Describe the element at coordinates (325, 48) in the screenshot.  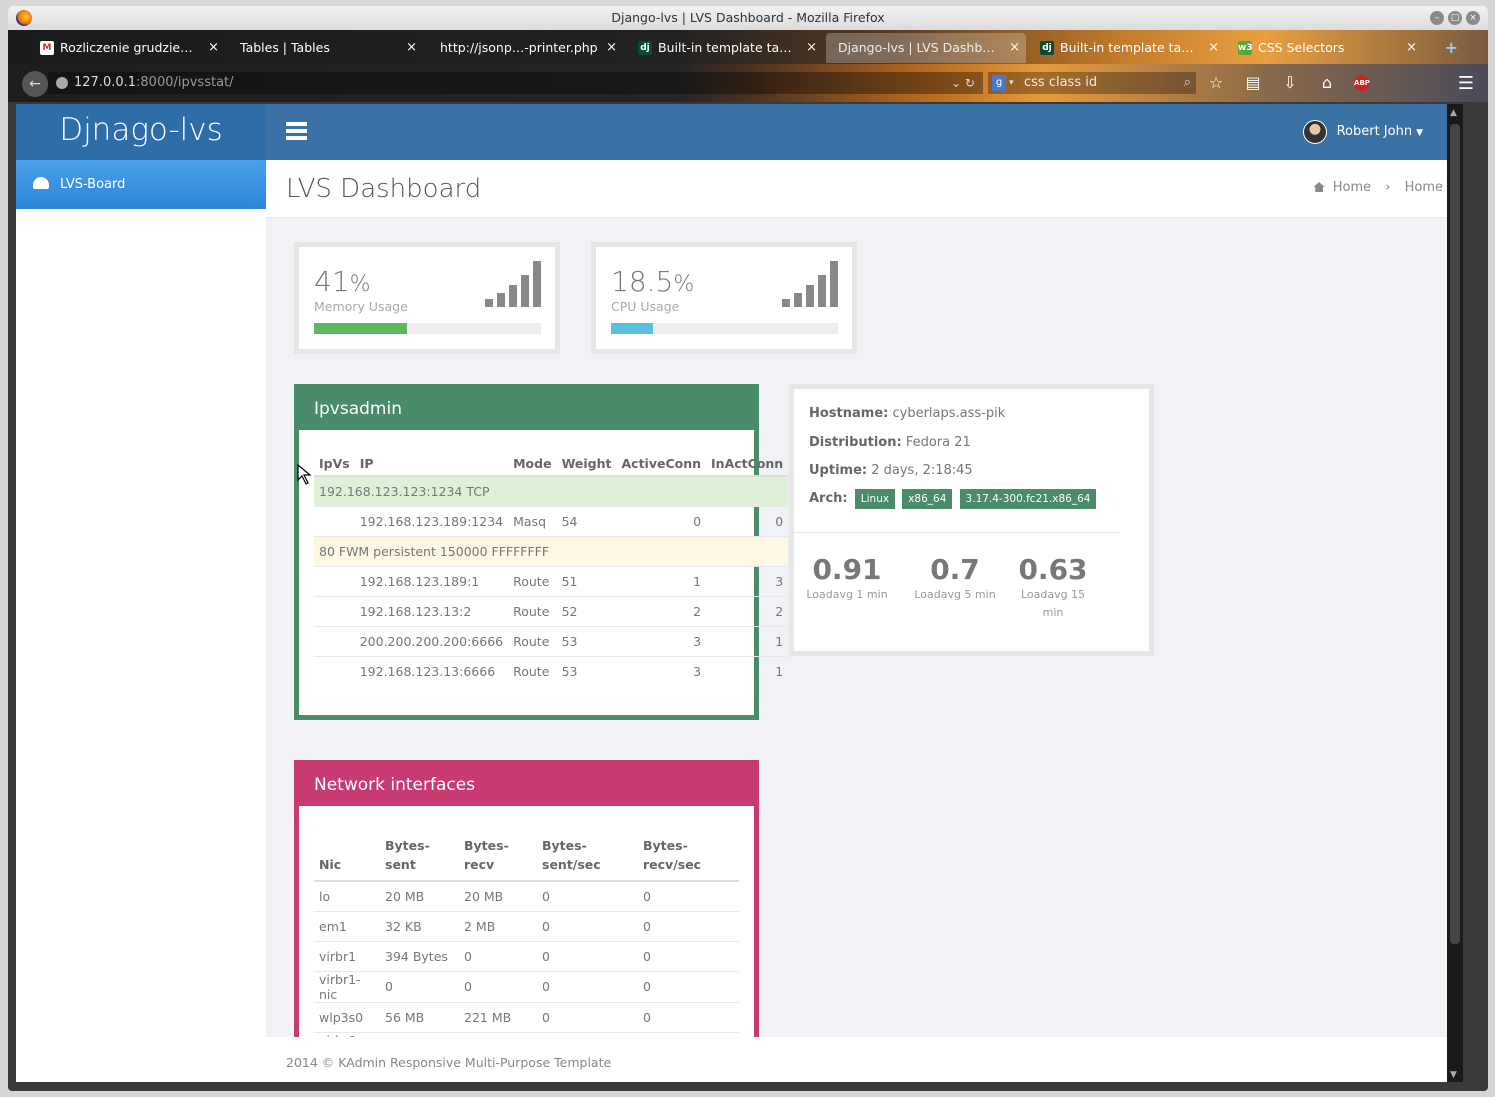
I see `tab-tables: Tables | Tables ×` at that location.